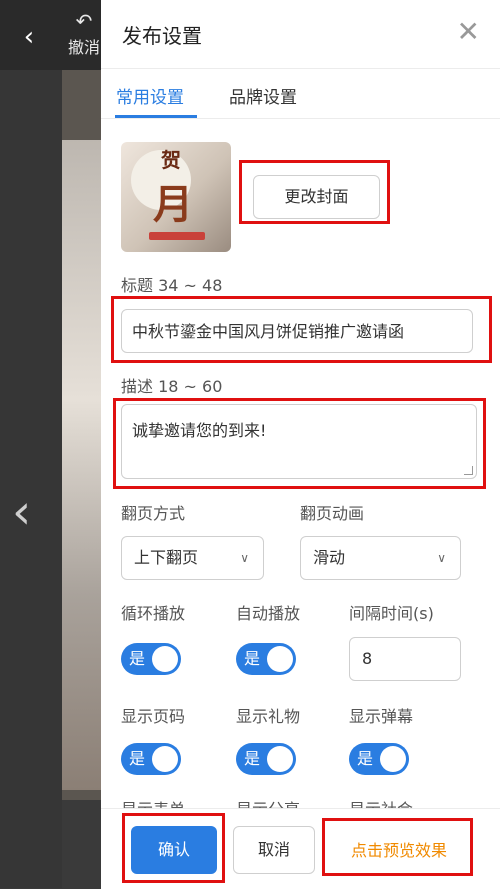 The height and width of the screenshot is (889, 500). What do you see at coordinates (31, 479) in the screenshot?
I see `editor-side-area: ‹` at bounding box center [31, 479].